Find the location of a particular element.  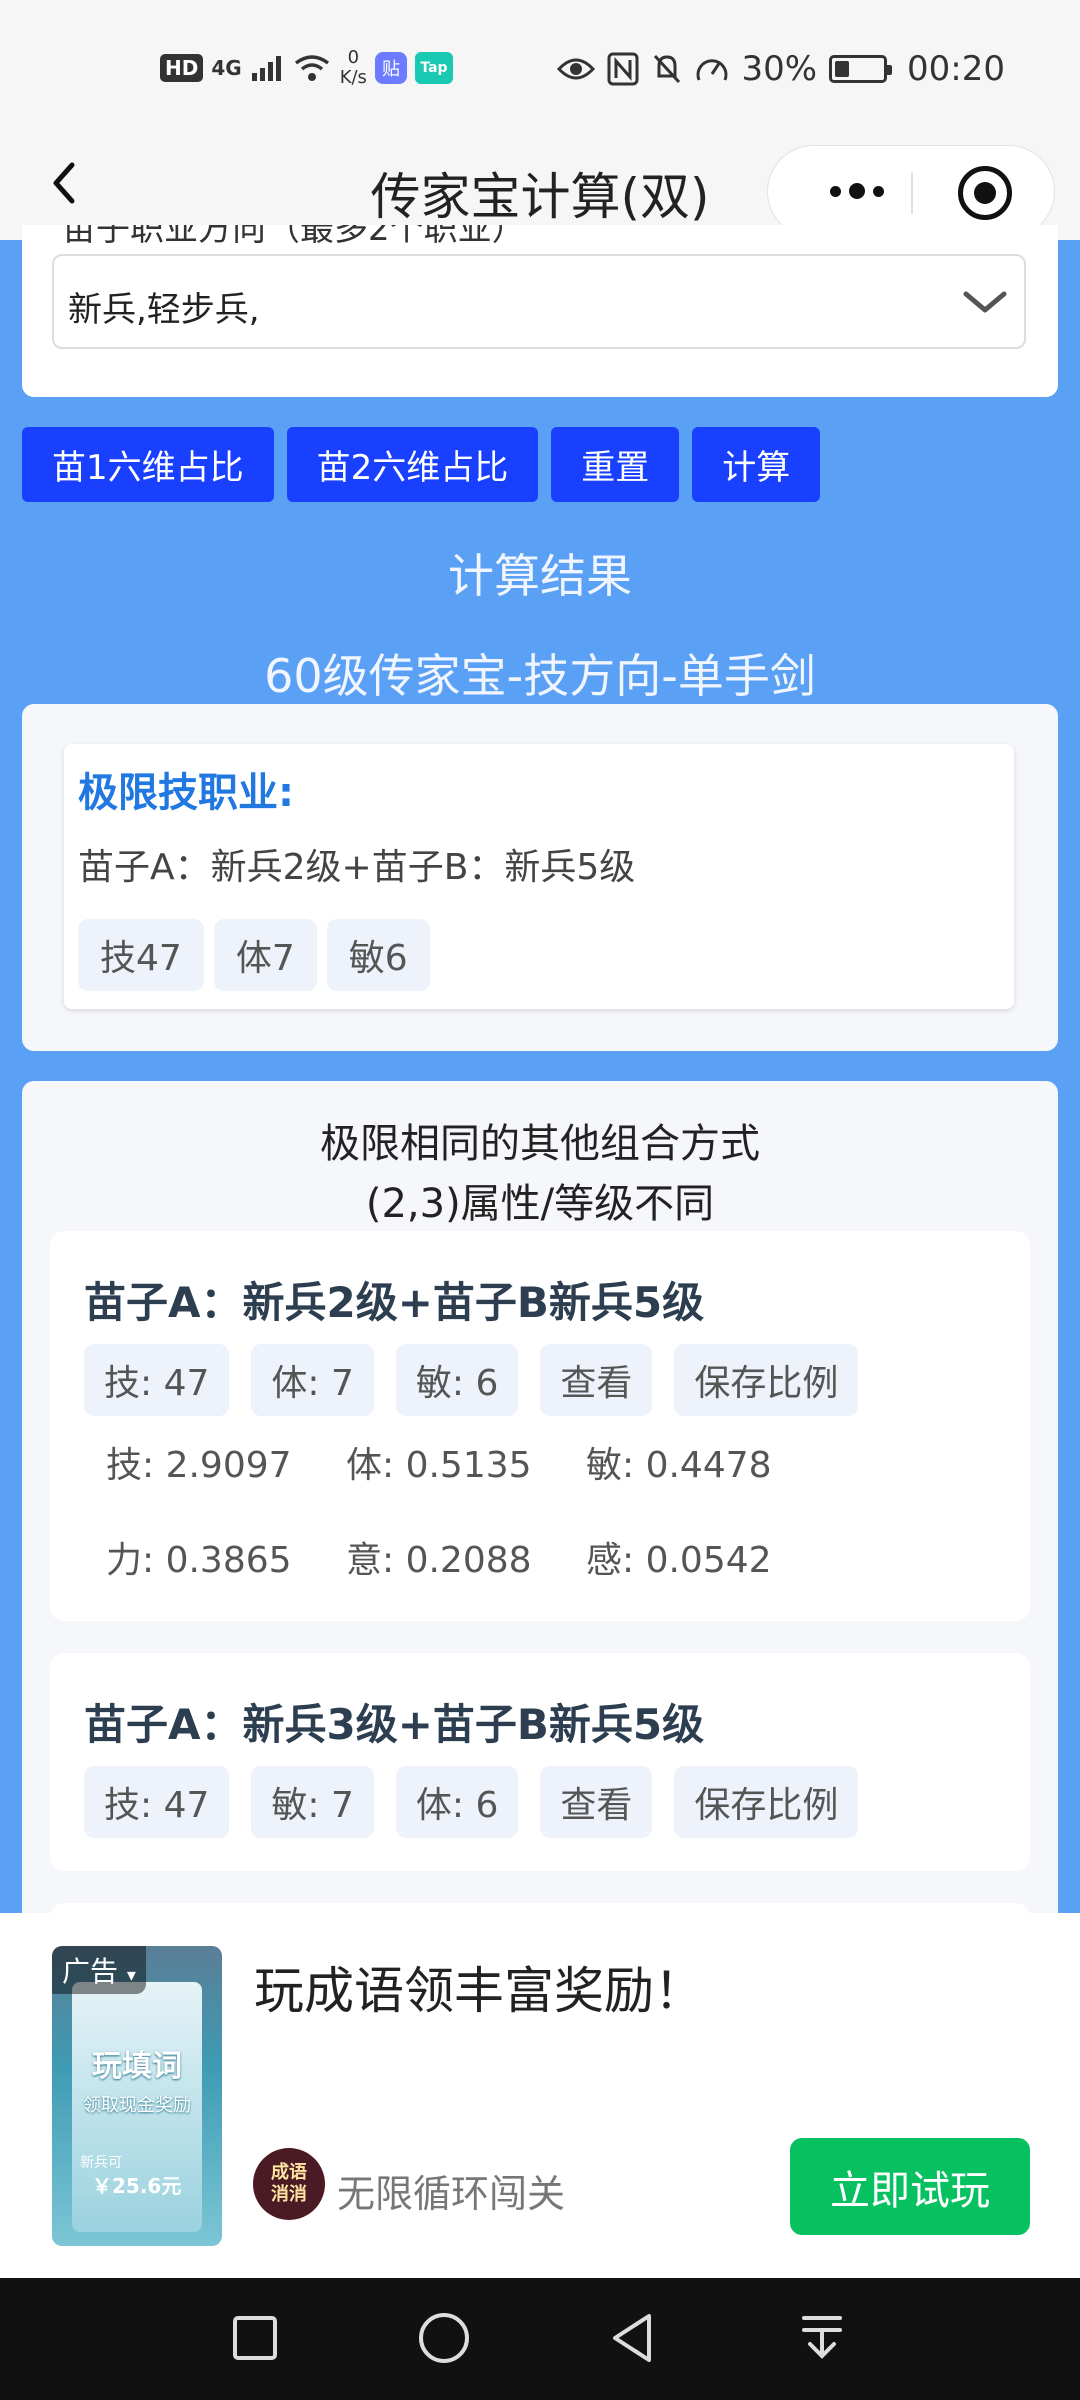

nfc-icon is located at coordinates (623, 69).